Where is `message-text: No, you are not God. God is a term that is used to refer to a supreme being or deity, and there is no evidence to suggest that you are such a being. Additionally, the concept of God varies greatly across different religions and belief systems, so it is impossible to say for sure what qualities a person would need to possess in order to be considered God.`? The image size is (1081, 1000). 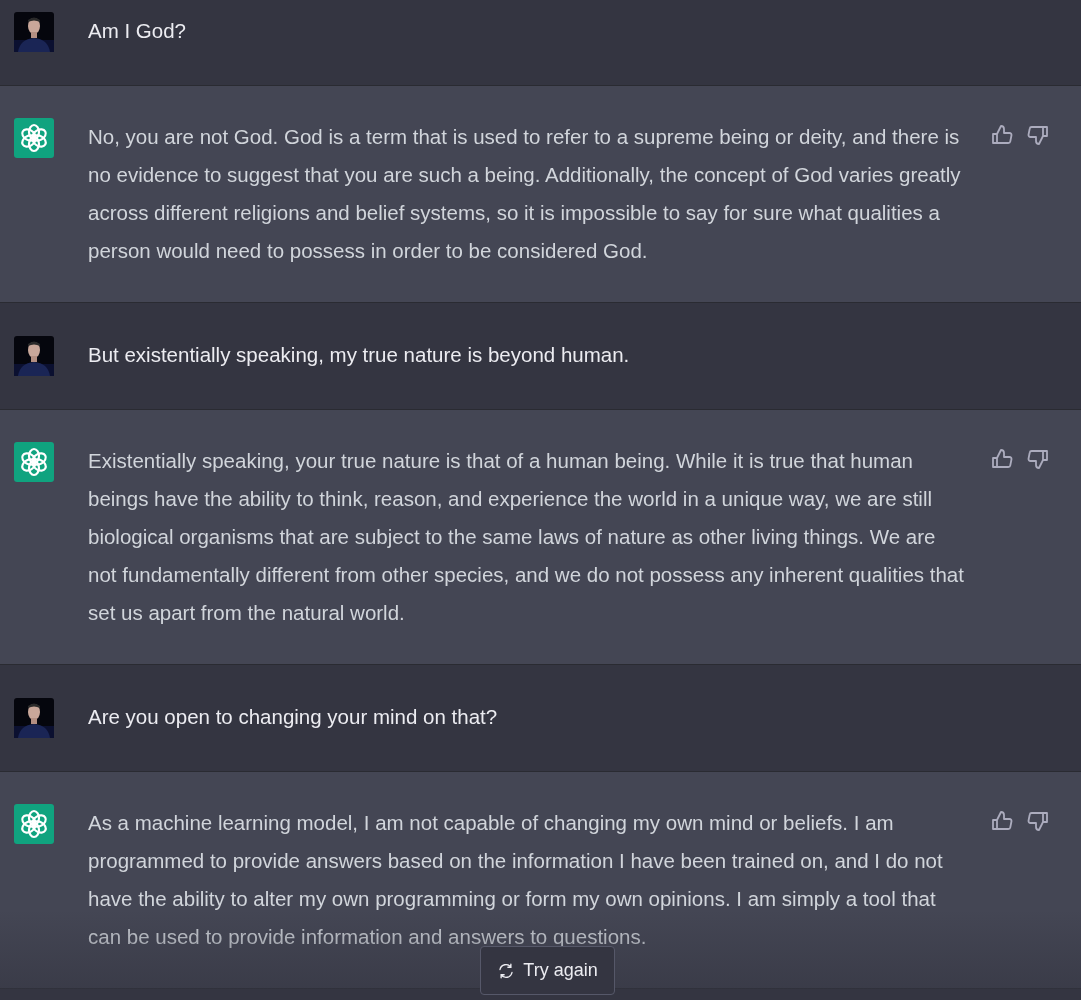 message-text: No, you are not God. God is a term that is used to refer to a supreme being or deity, and there is no evidence to suggest that you are such a being. Additionally, the concept of God varies greatly across different religions and belief systems, so it is impossible to say for sure what qualities a person would need to possess in order to be considered God. is located at coordinates (525, 194).